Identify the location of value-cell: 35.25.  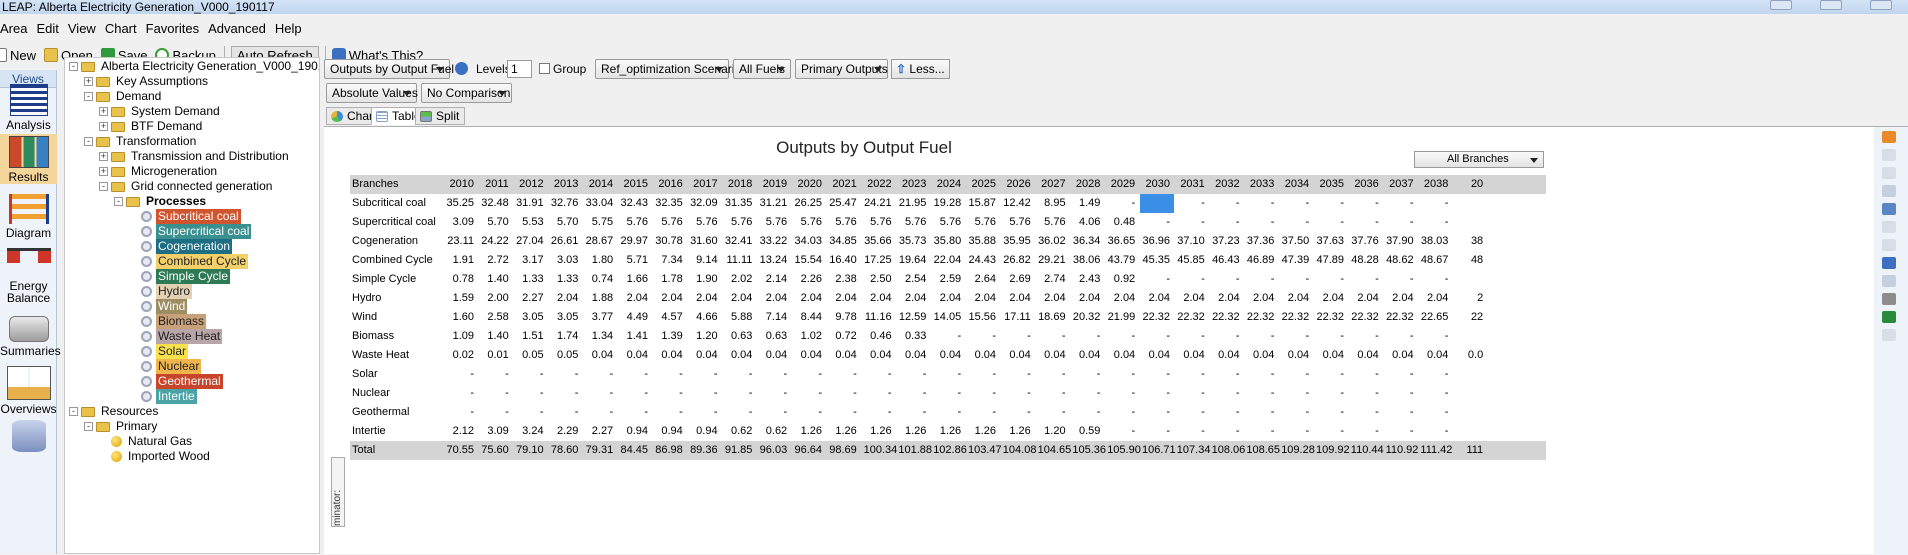
(460, 203).